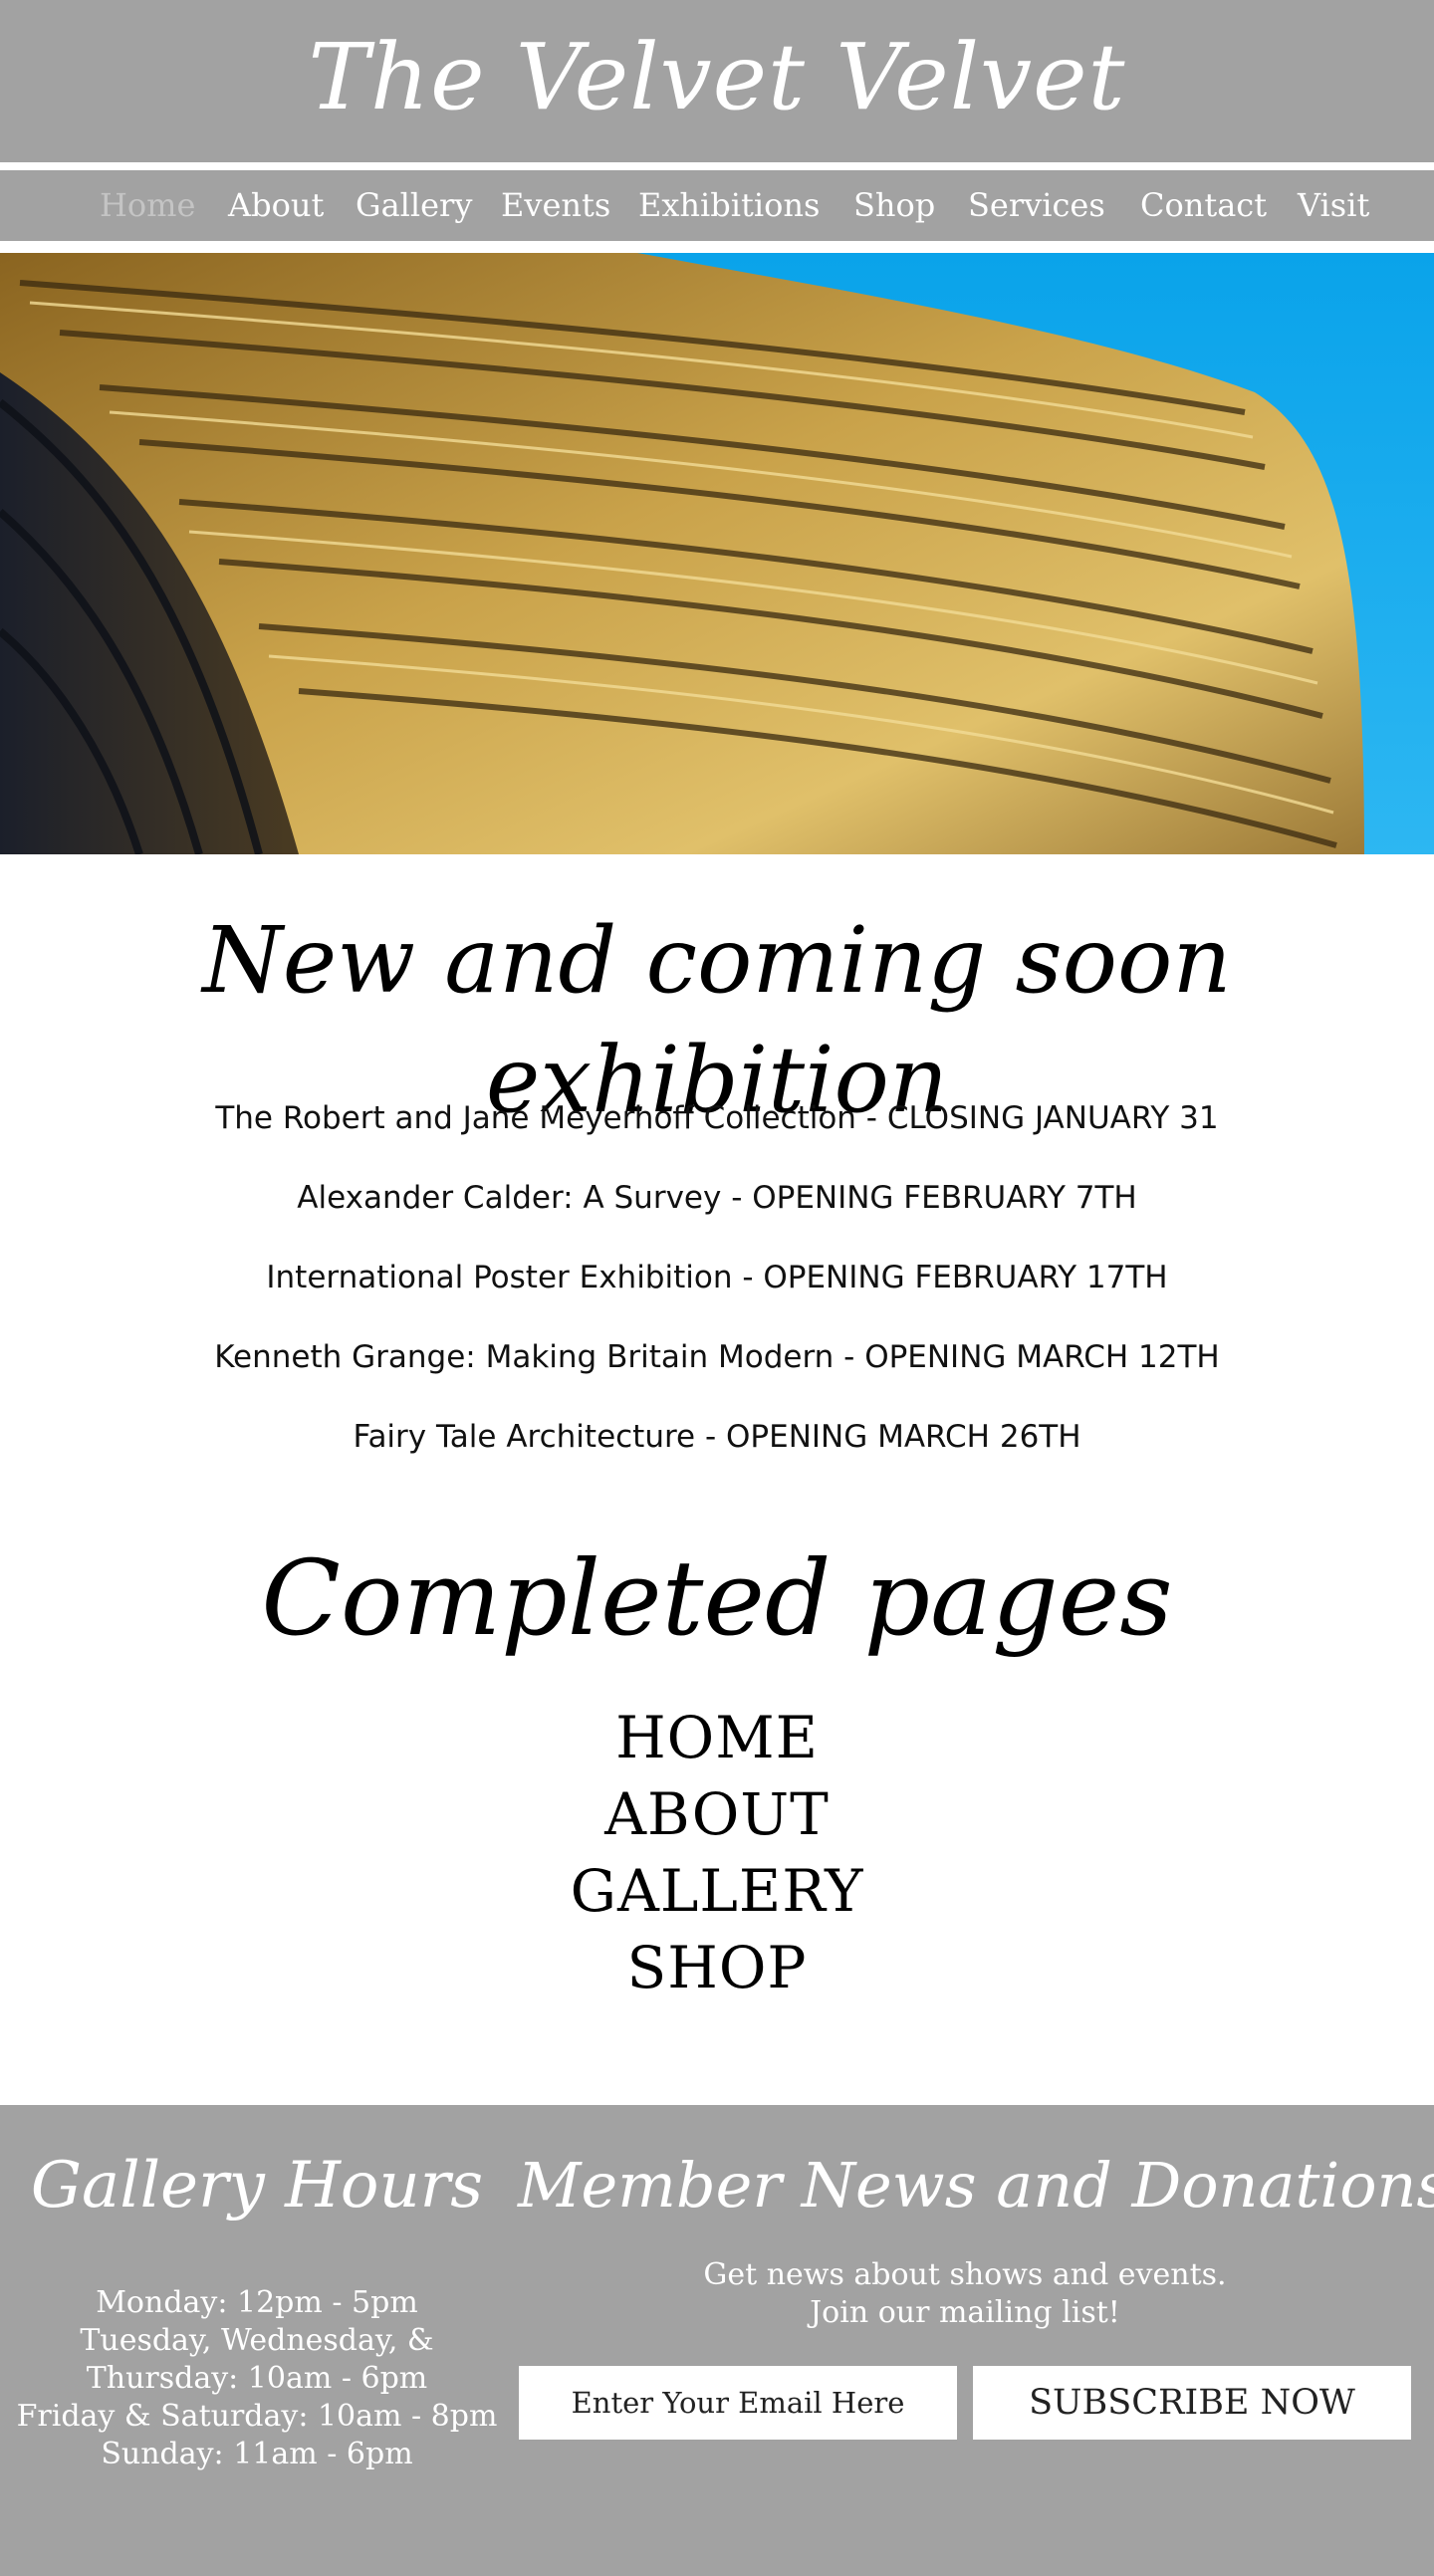 The image size is (1434, 2576). Describe the element at coordinates (738, 2403) in the screenshot. I see `email-input` at that location.